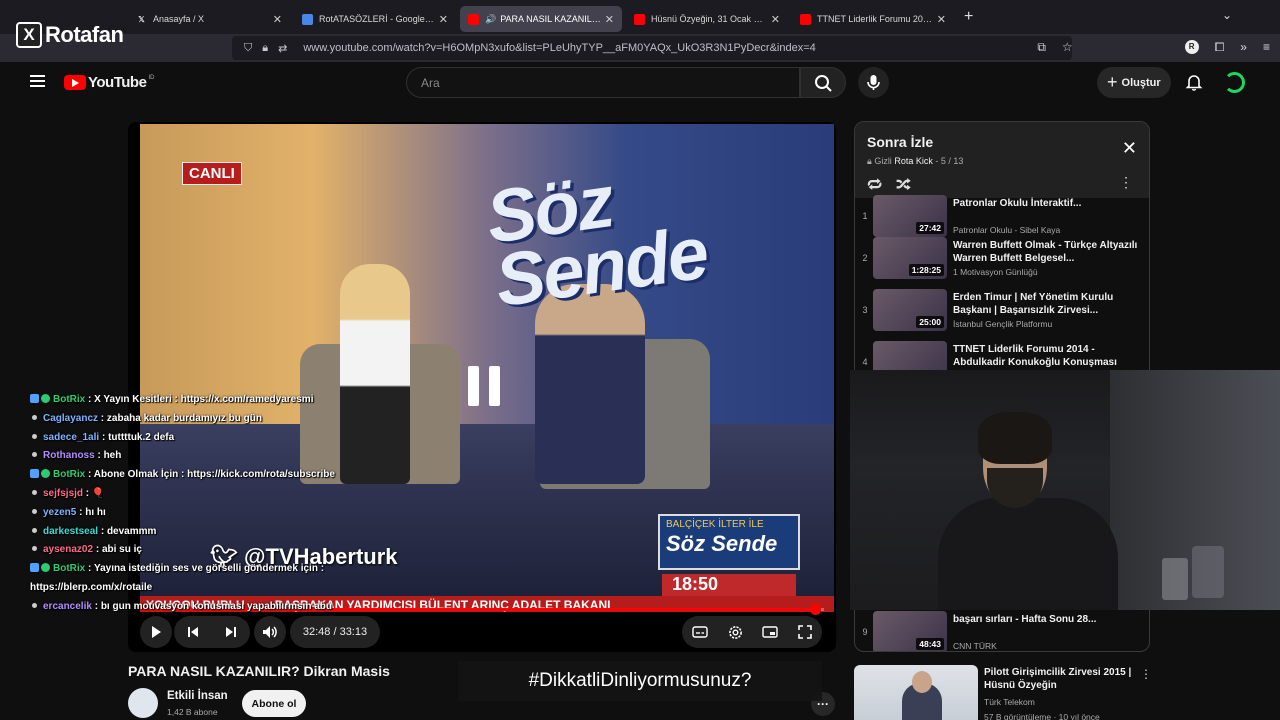 This screenshot has height=720, width=1280. I want to click on permissions-icon: ⇄, so click(282, 48).